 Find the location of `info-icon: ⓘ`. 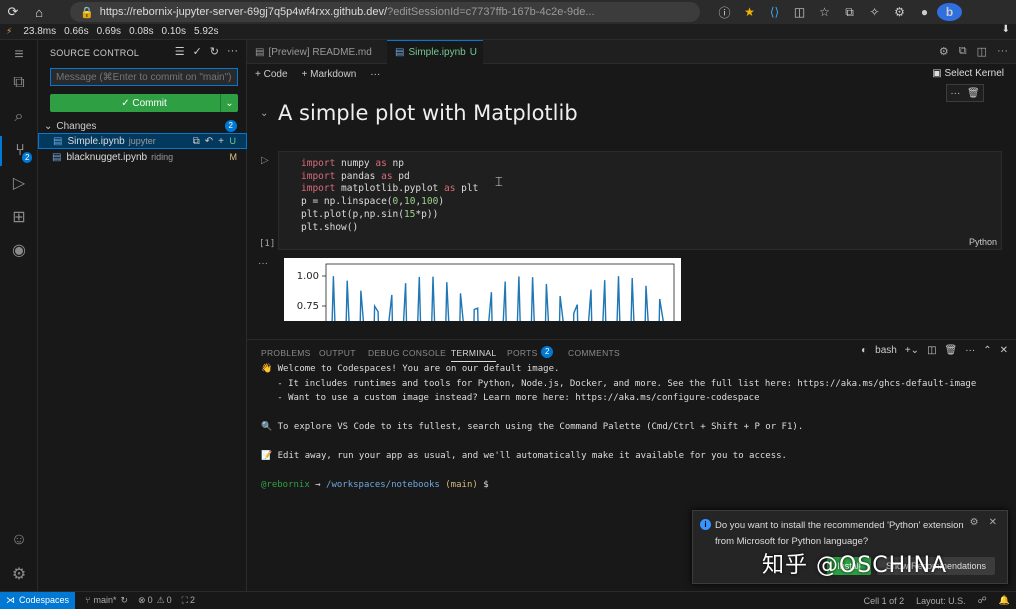

info-icon: ⓘ is located at coordinates (724, 12).